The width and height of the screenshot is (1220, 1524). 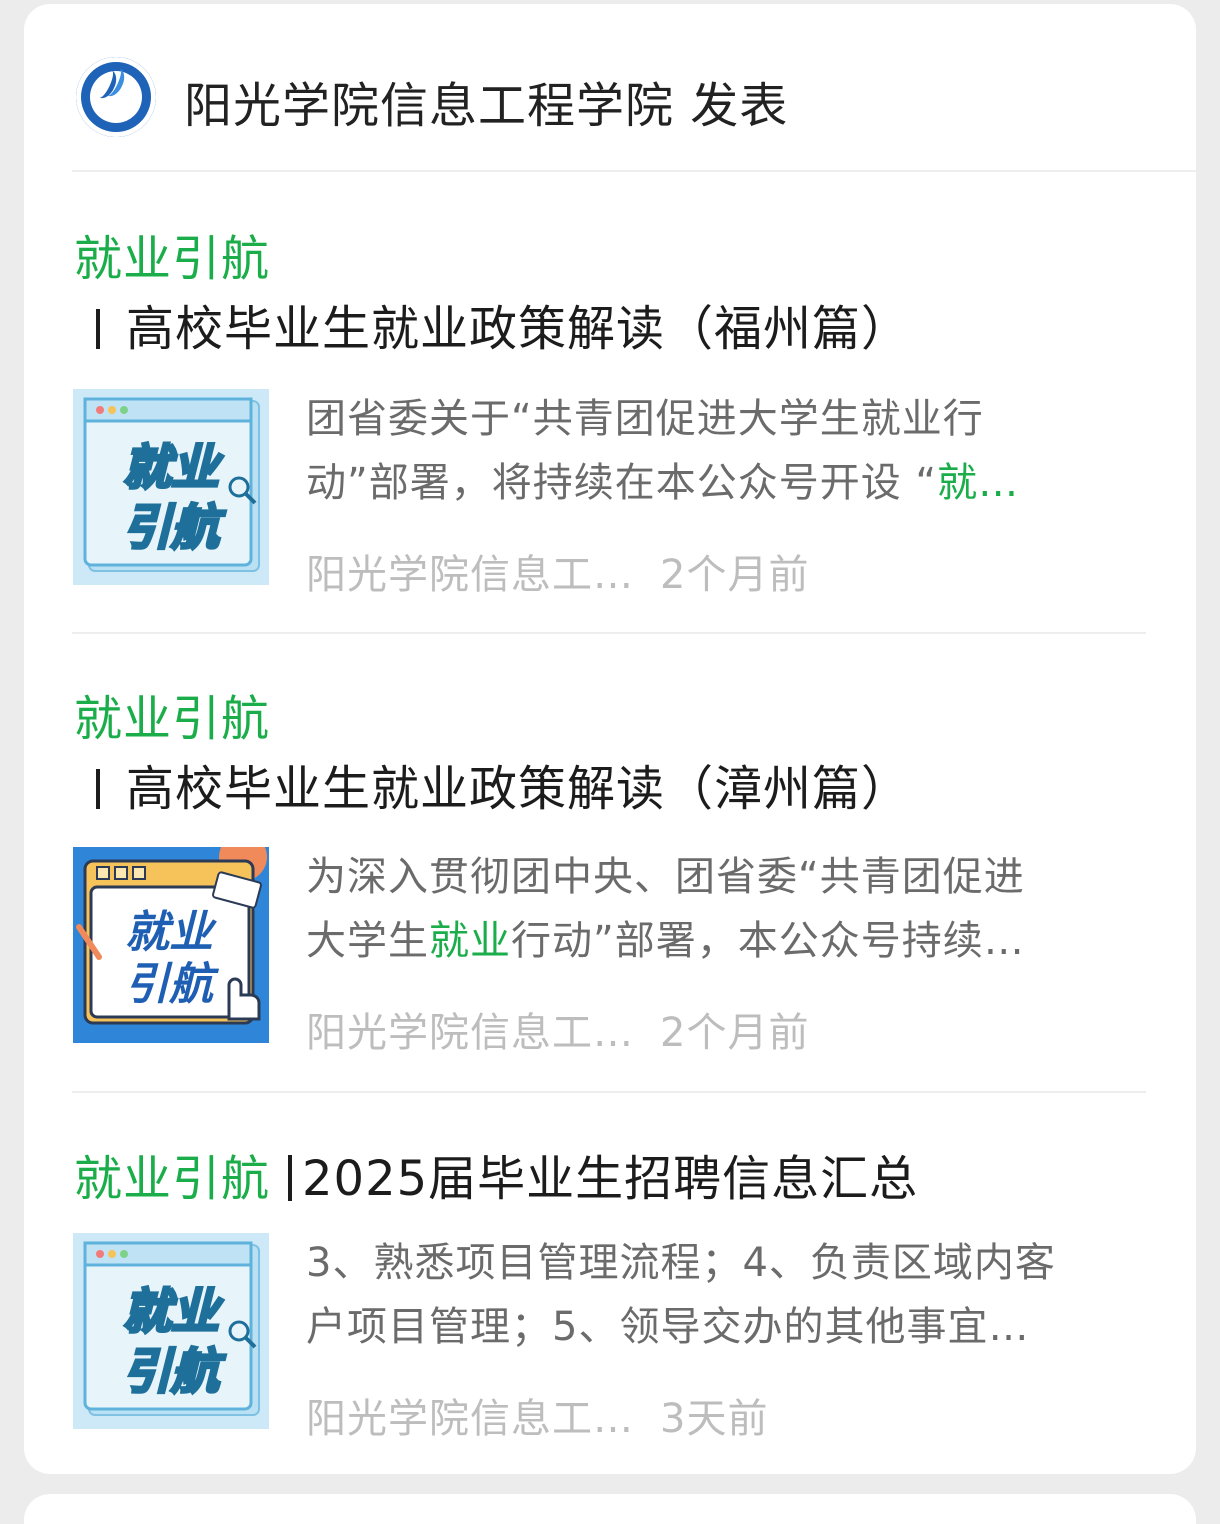 I want to click on article-meta: 阳光学院信息工… 3天前, so click(x=537, y=1415).